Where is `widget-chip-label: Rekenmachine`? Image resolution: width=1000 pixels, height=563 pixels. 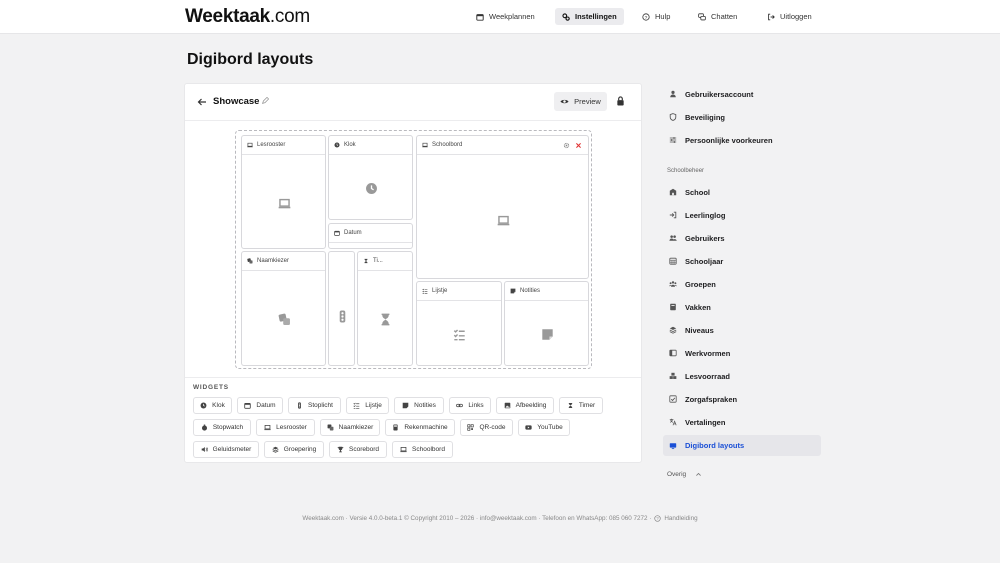
widget-chip-label: Rekenmachine is located at coordinates (426, 427).